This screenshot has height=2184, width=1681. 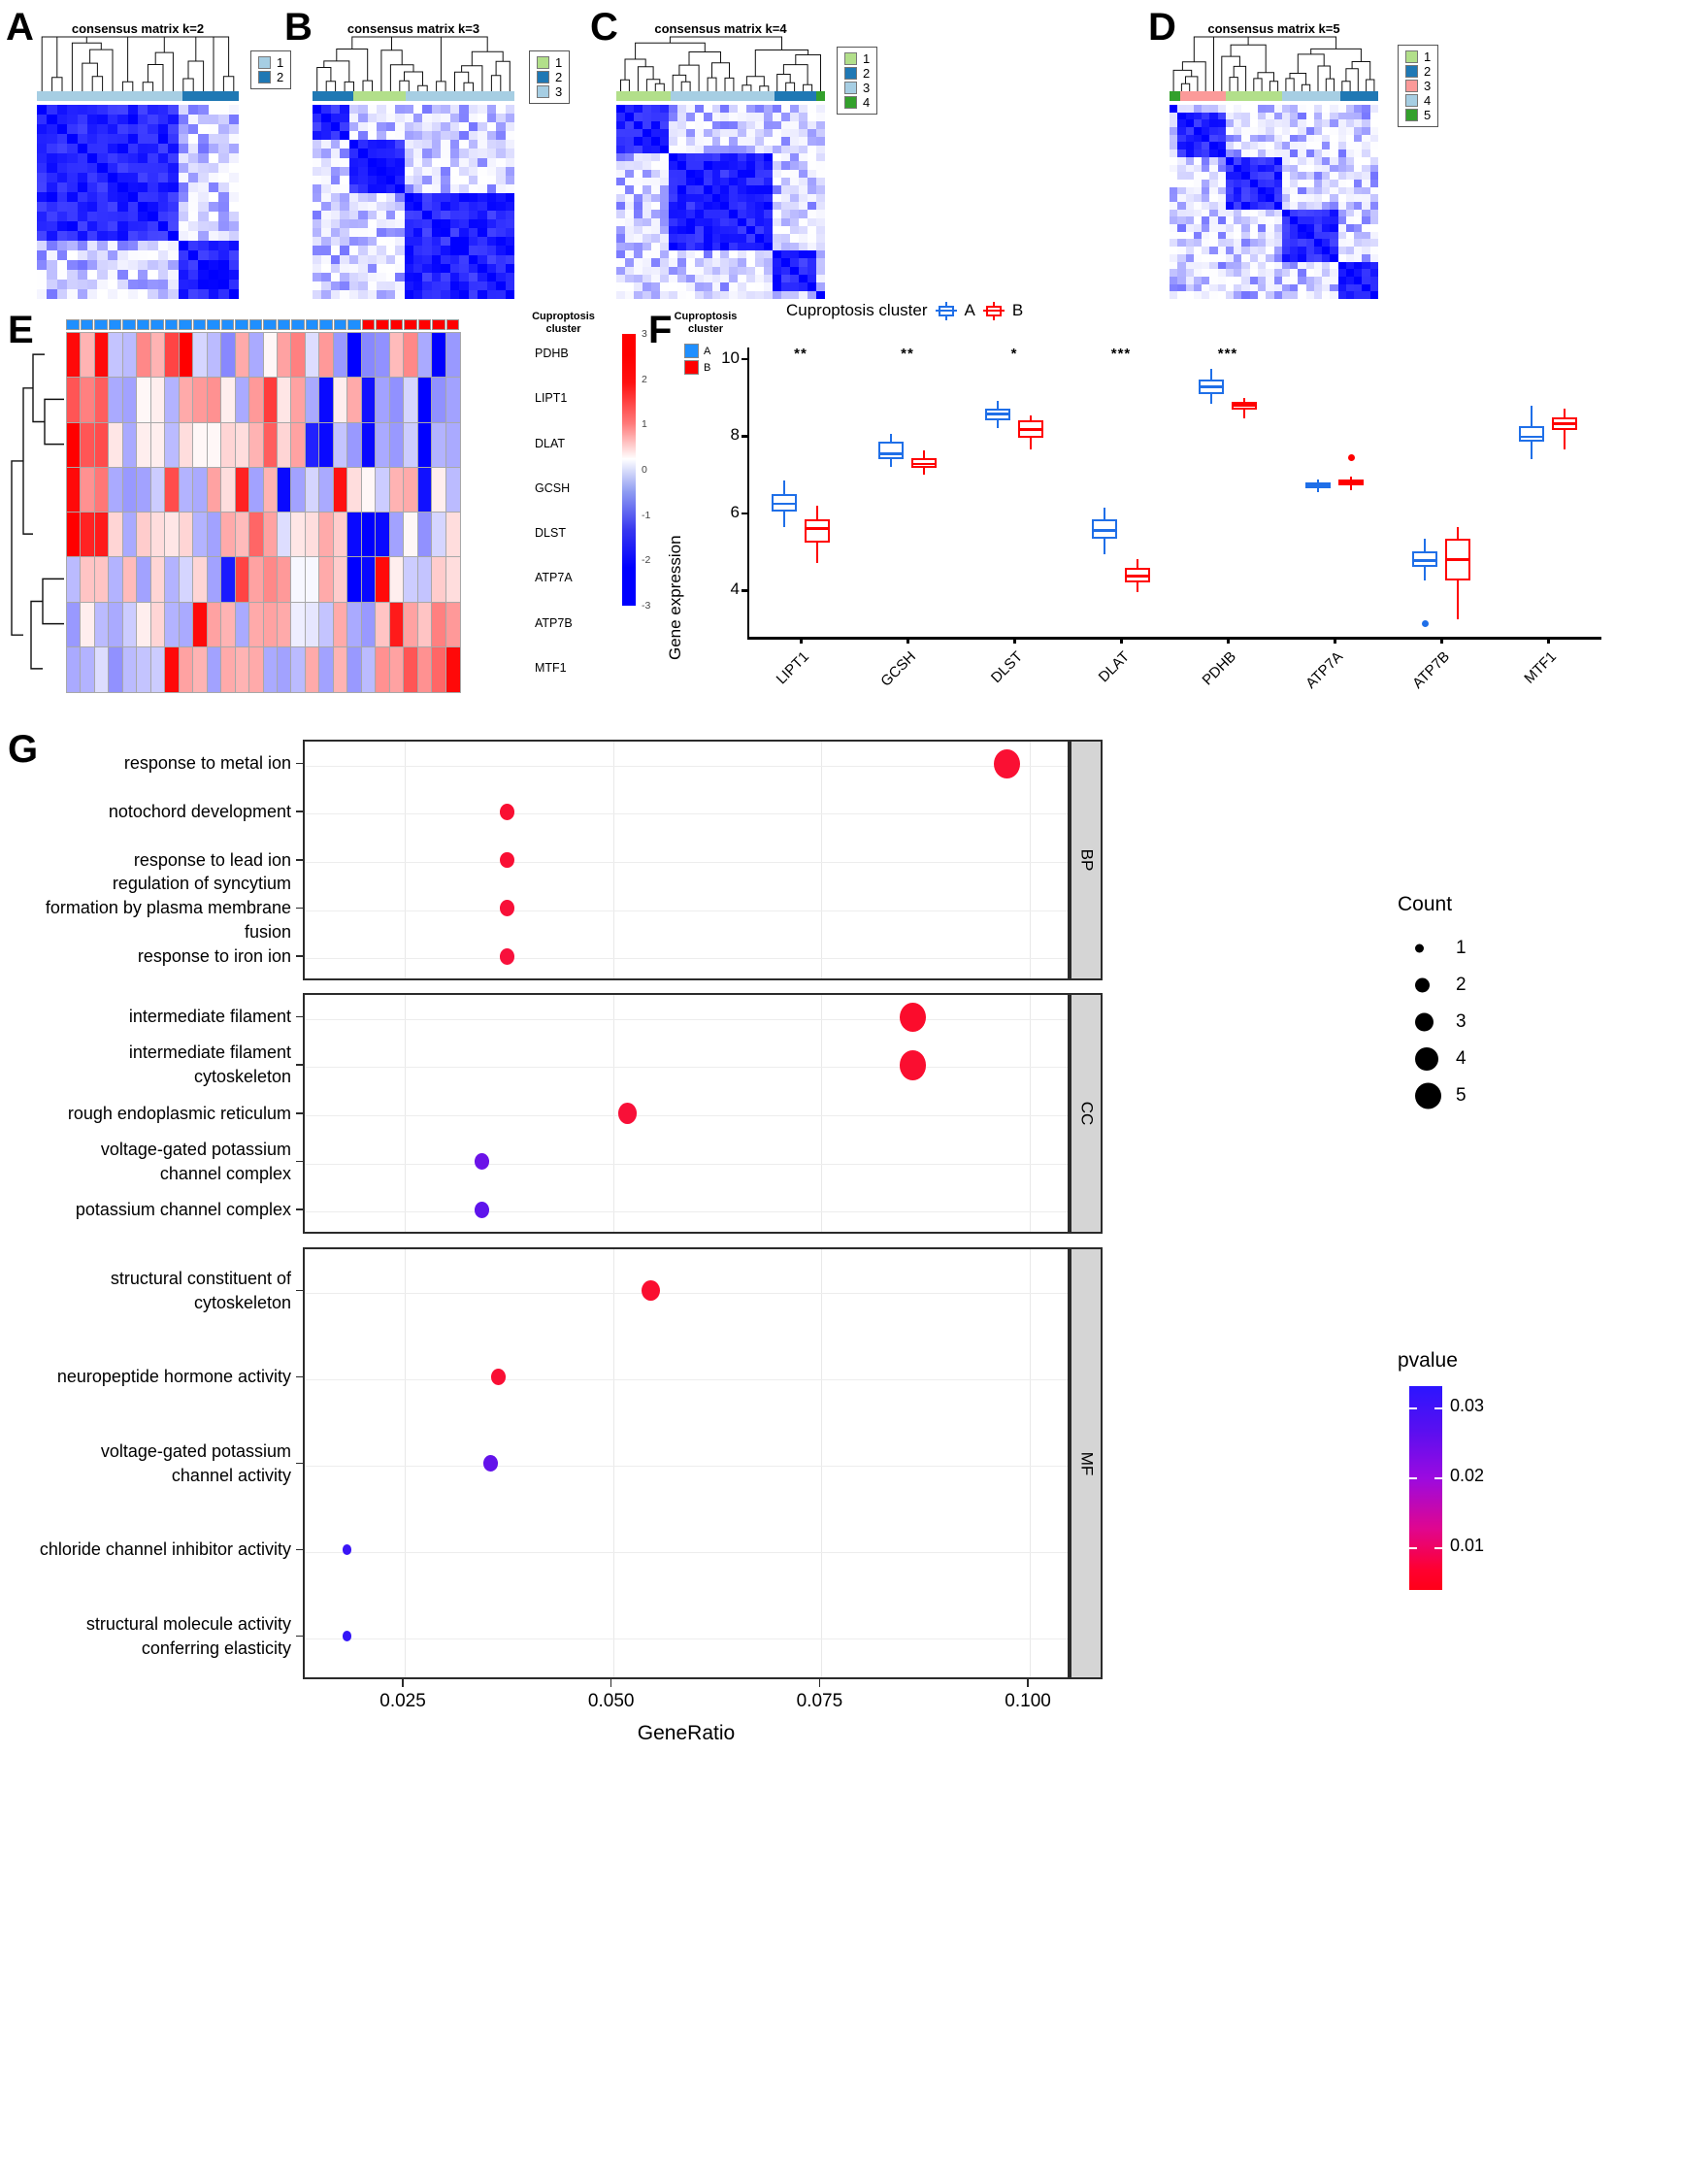 What do you see at coordinates (300, 956) in the screenshot?
I see `g-y-tickmark` at bounding box center [300, 956].